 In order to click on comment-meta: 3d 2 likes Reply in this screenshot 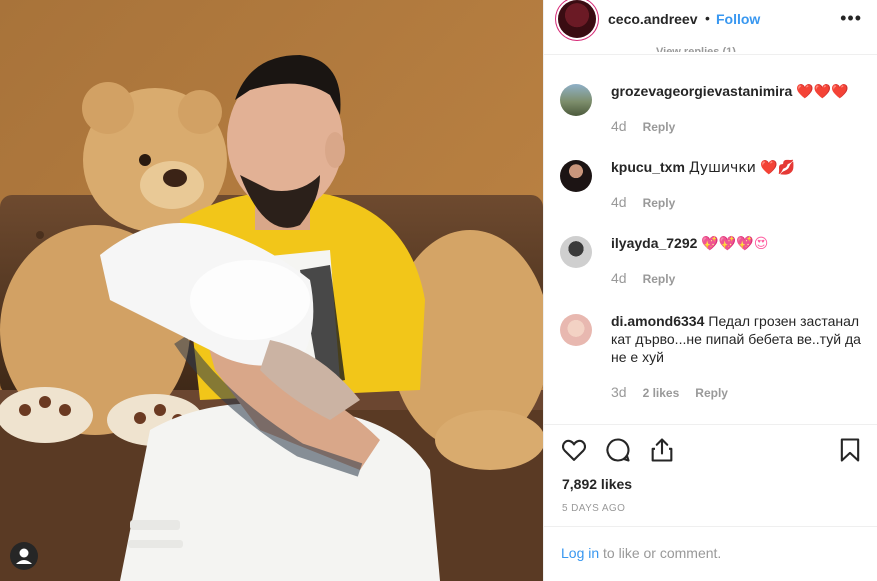, I will do `click(669, 392)`.